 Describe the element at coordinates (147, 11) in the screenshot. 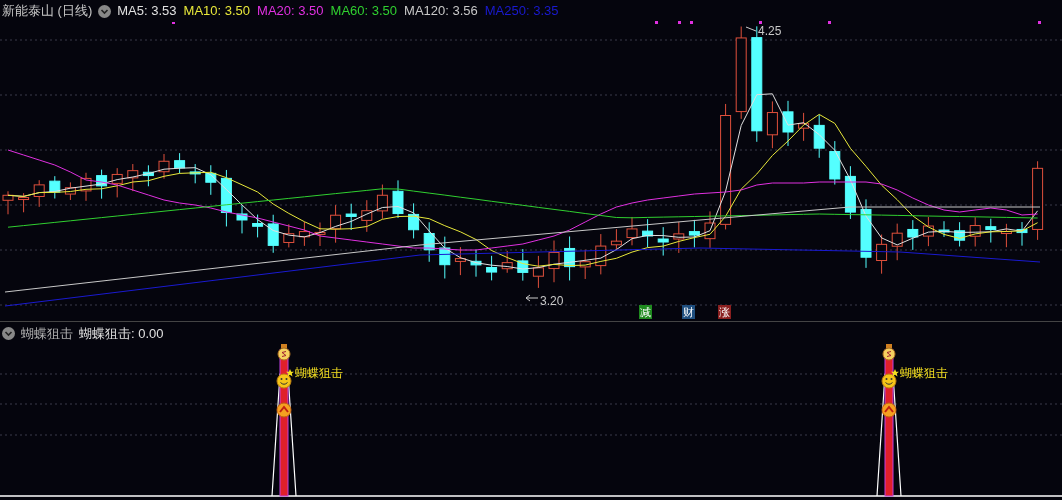

I see `indicator-value: MA5: 3.53` at that location.